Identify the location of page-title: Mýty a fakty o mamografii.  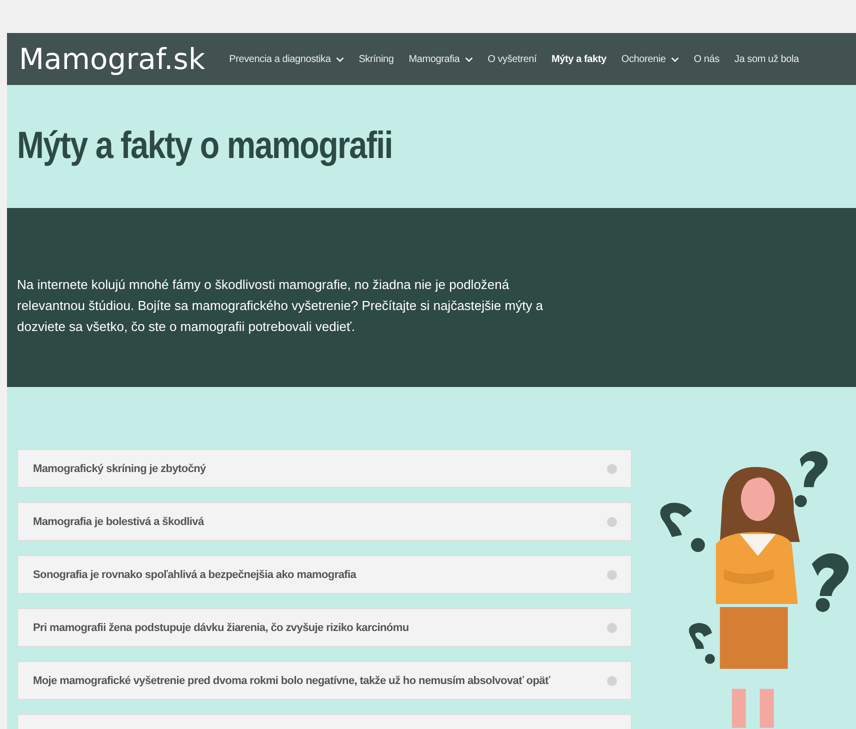
(204, 146).